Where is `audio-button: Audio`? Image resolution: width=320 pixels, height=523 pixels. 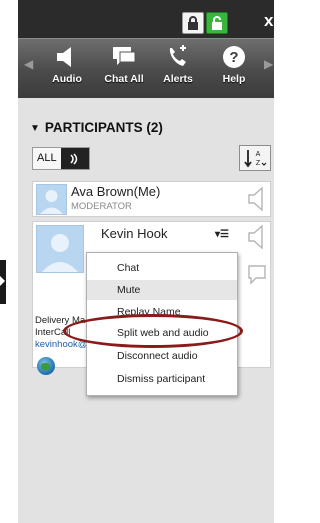 audio-button: Audio is located at coordinates (67, 65).